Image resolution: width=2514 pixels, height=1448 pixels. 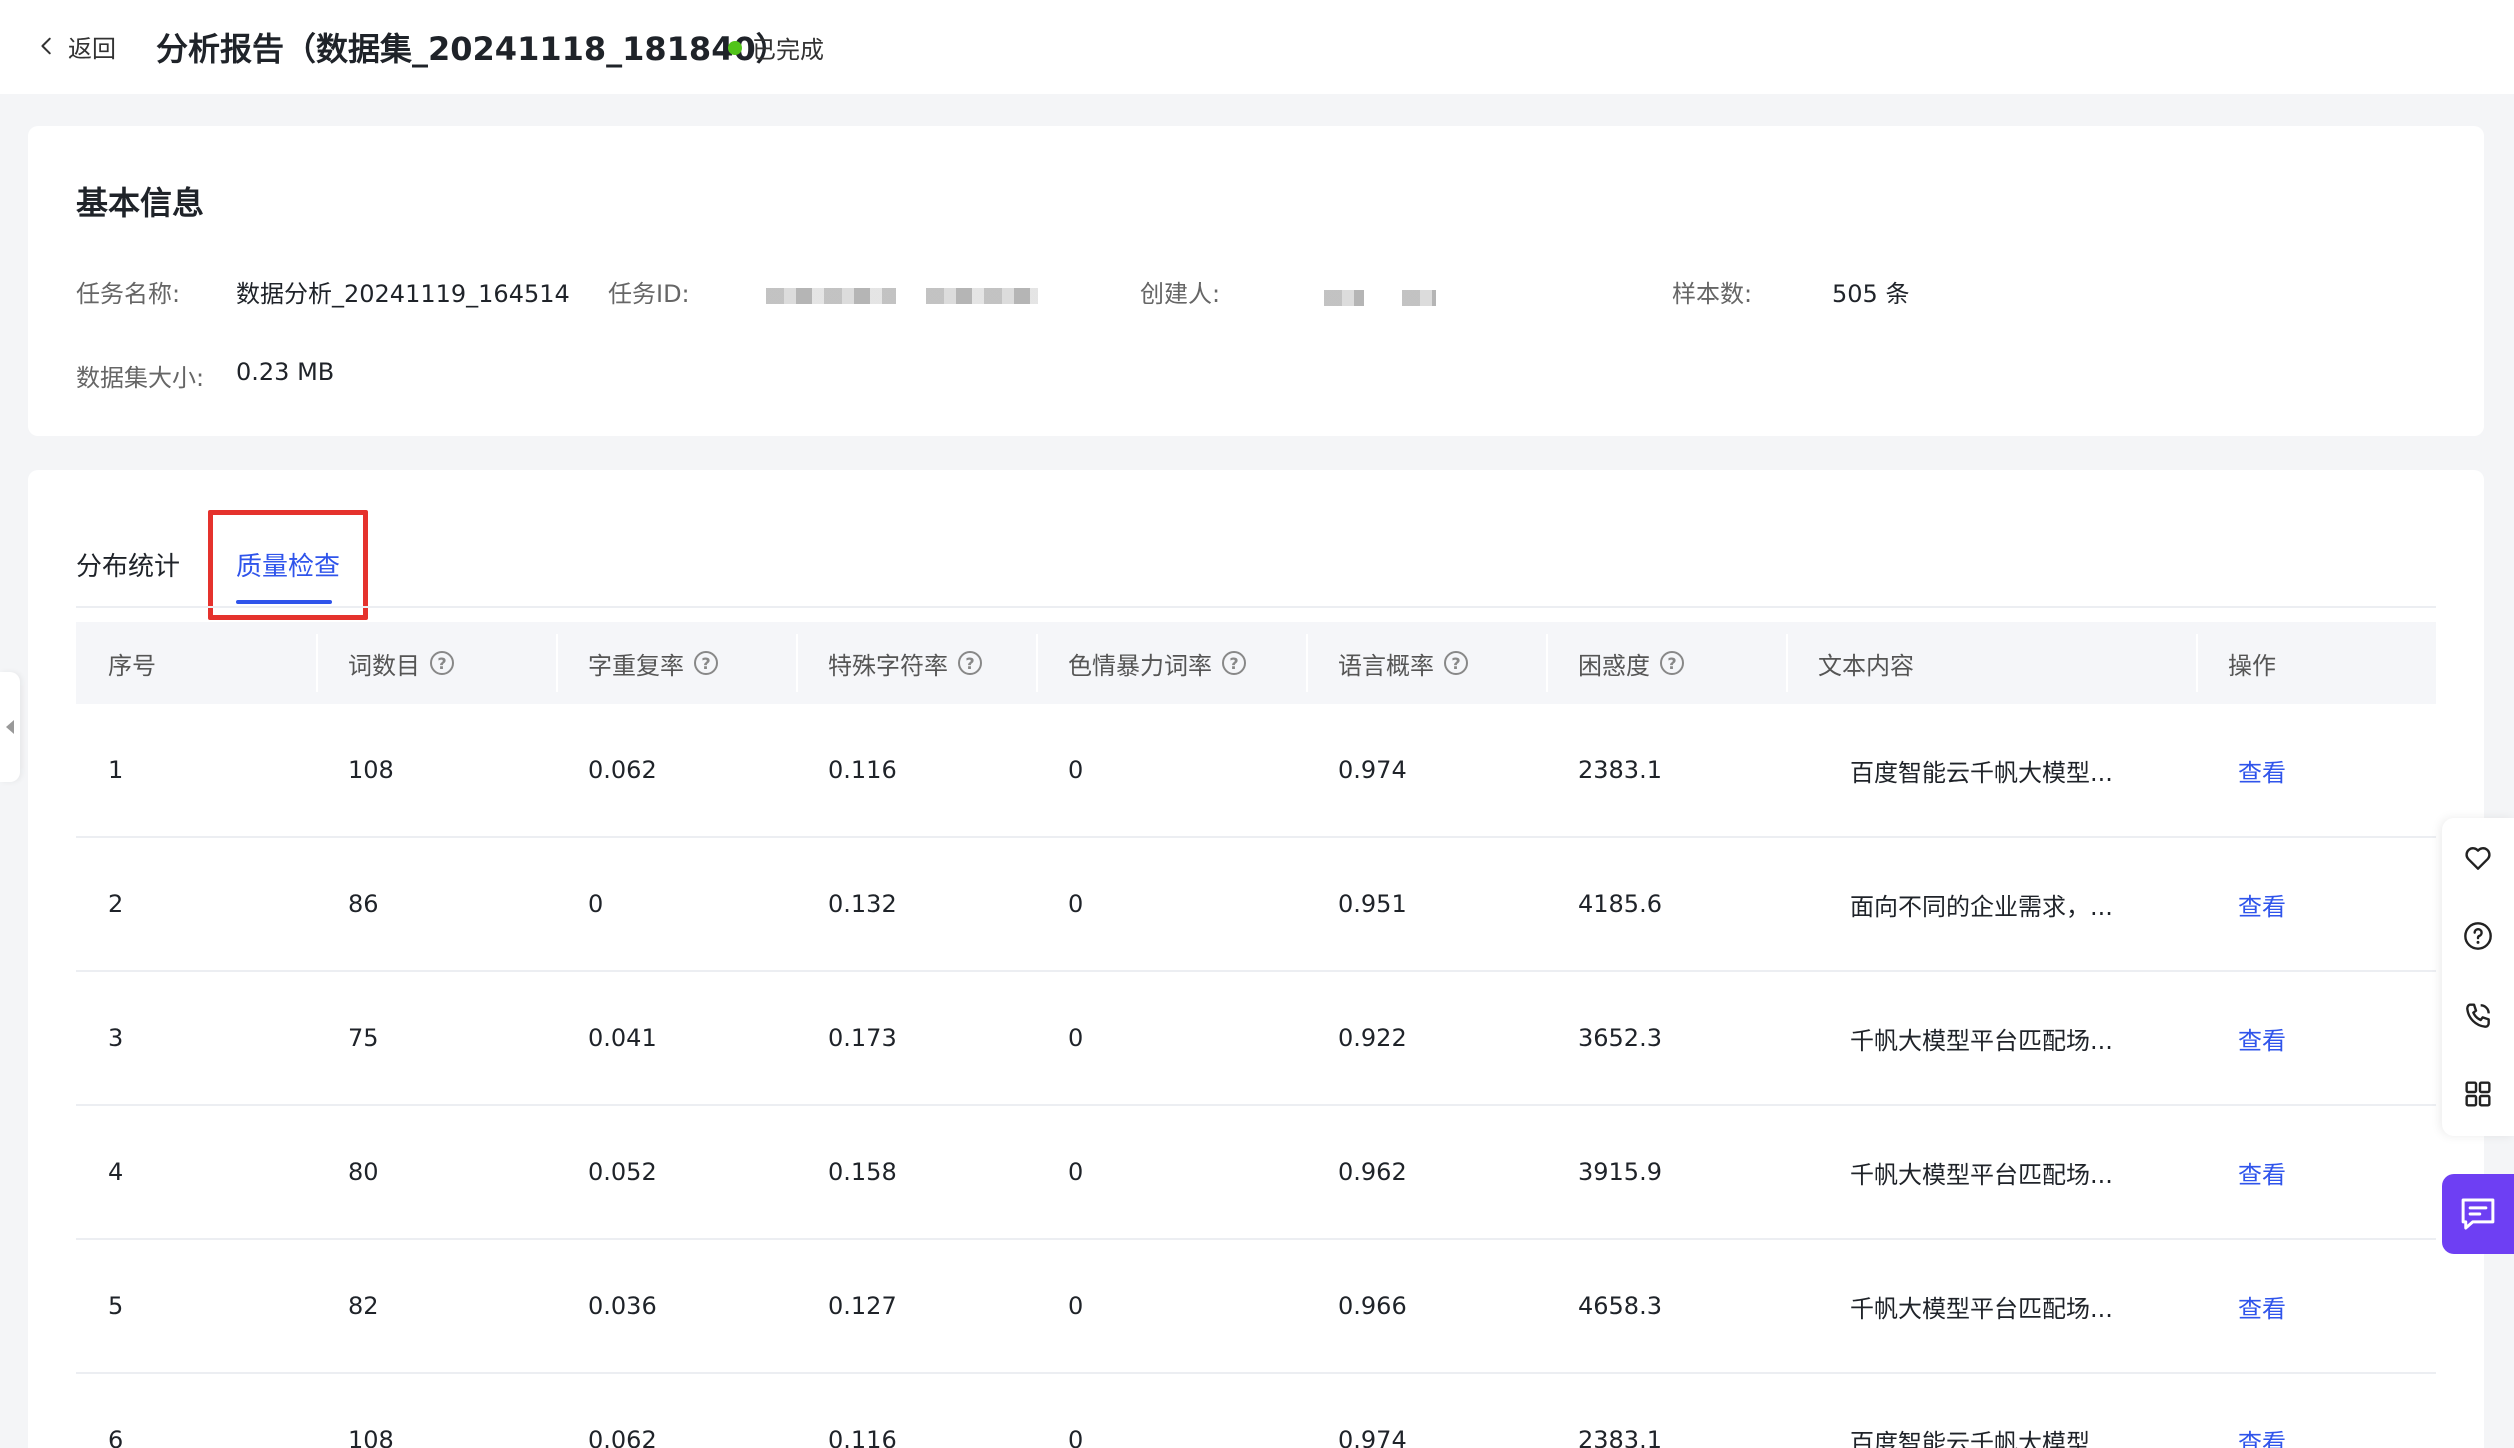 What do you see at coordinates (132, 665) in the screenshot?
I see `column-header-index: 序号` at bounding box center [132, 665].